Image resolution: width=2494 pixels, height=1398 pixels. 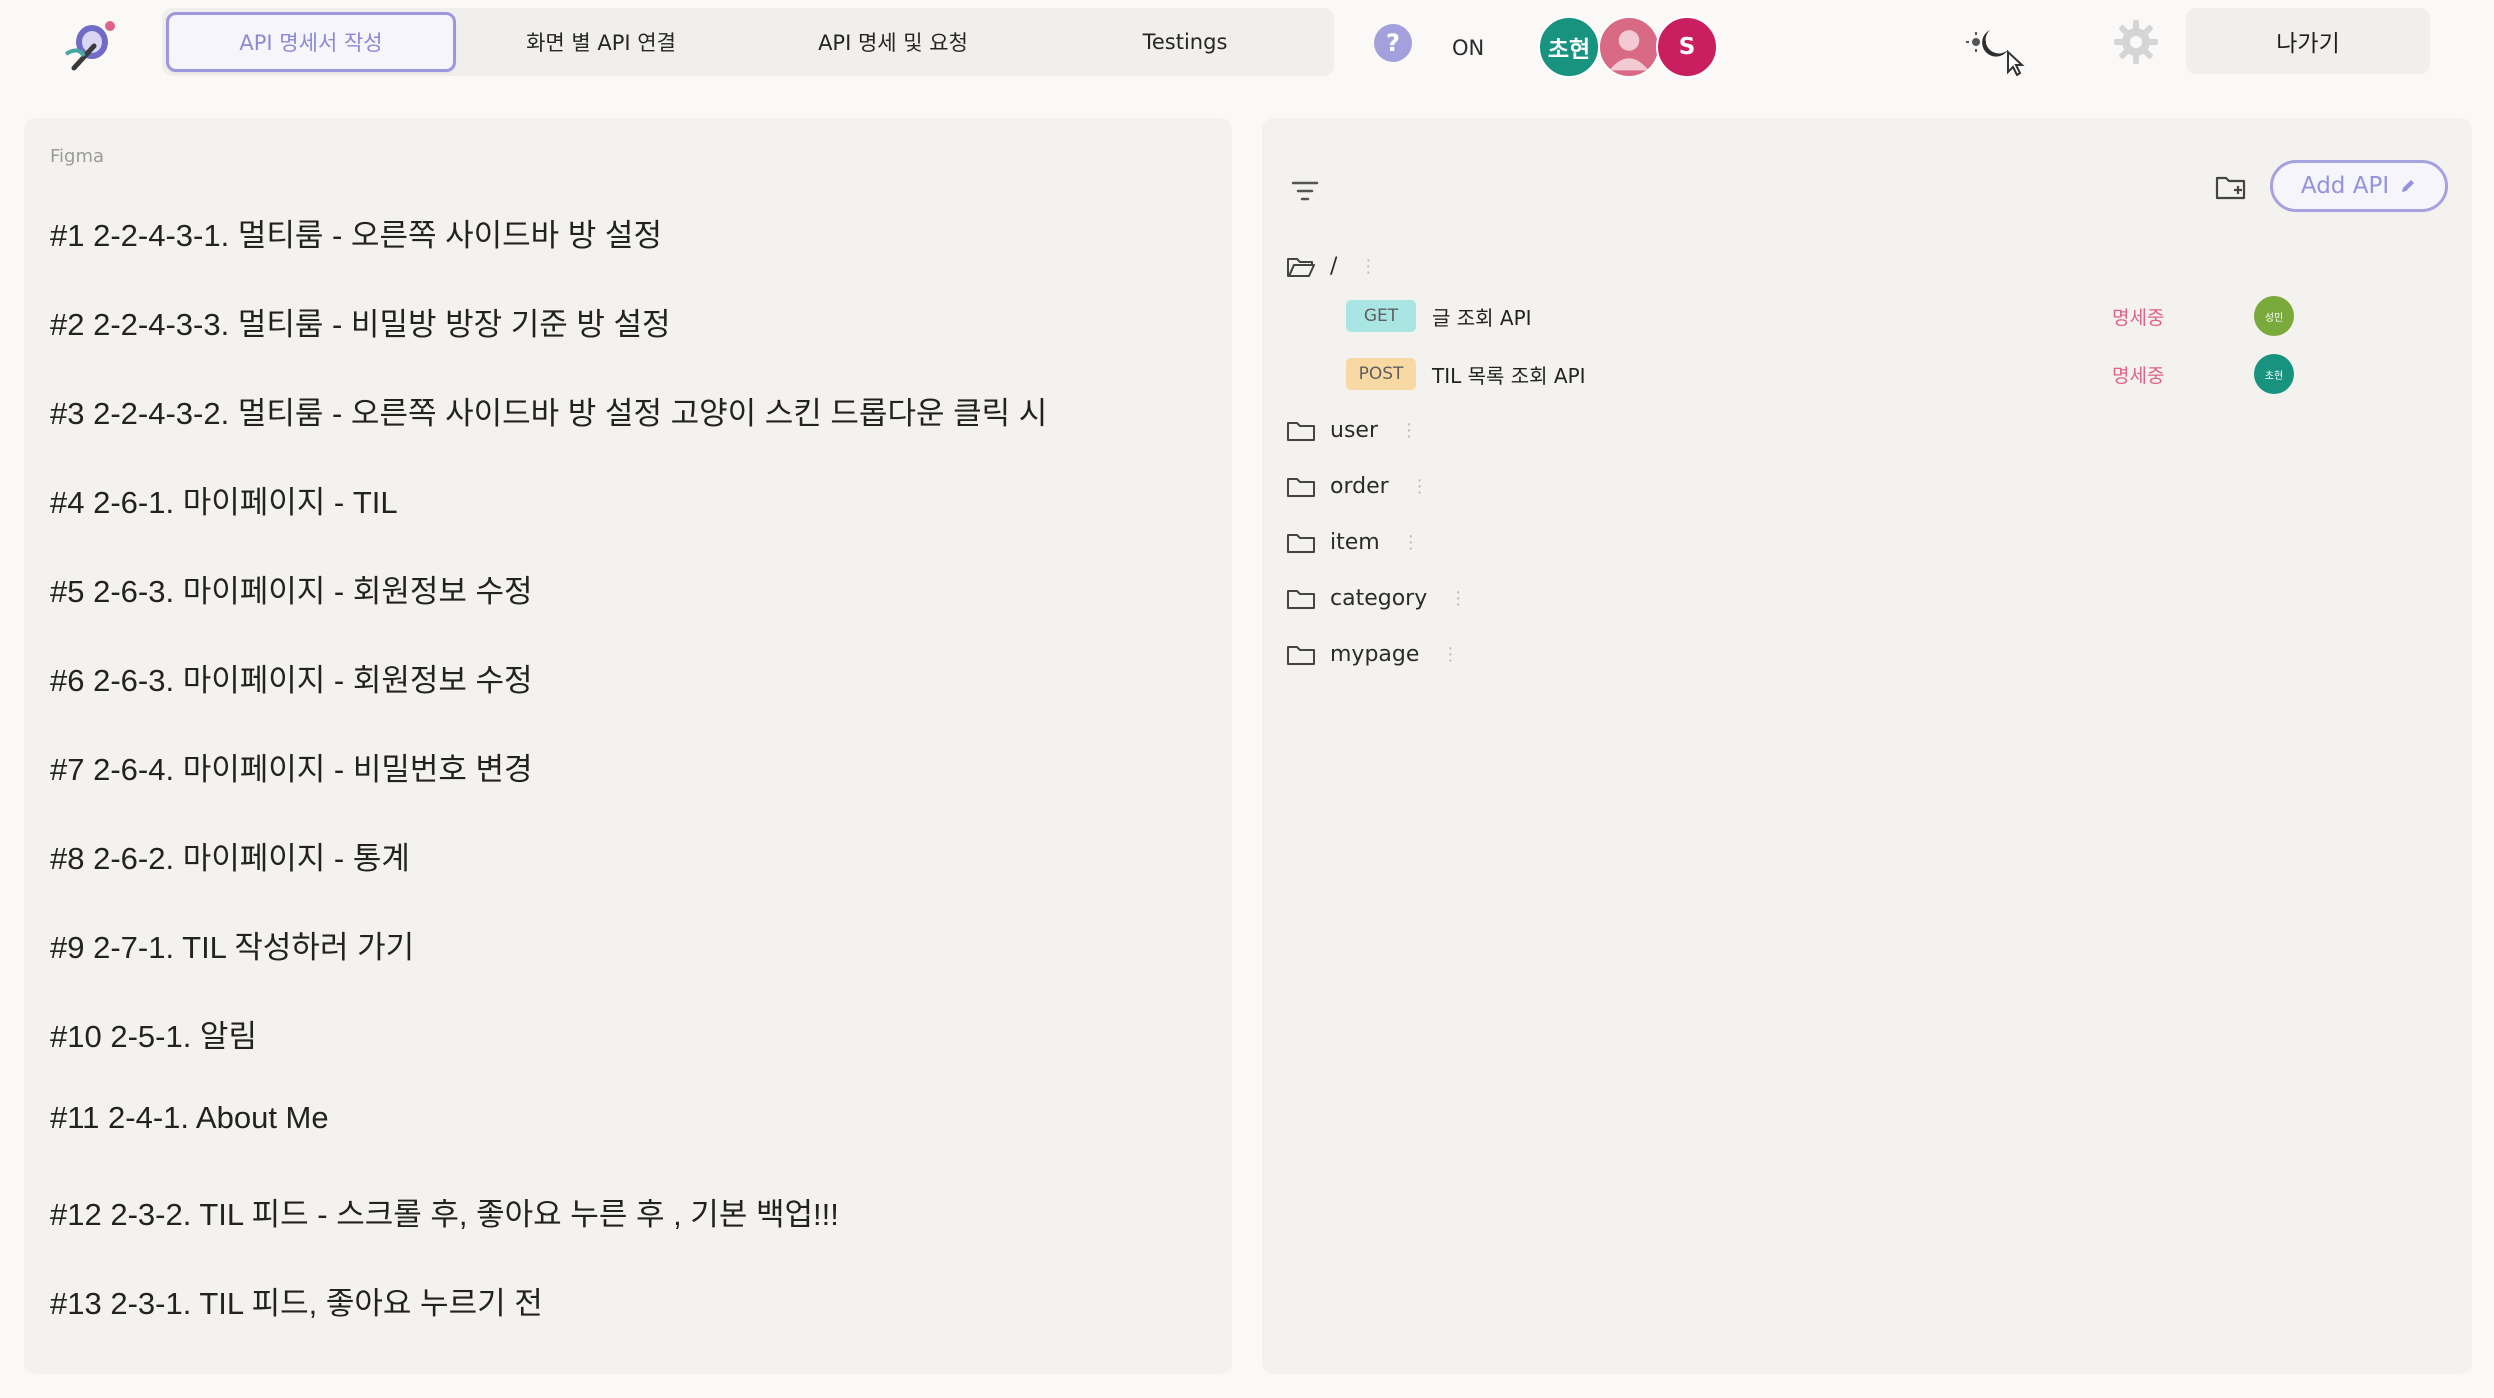 I want to click on tab-api-spec-request: API 명세 및 요청, so click(x=893, y=42).